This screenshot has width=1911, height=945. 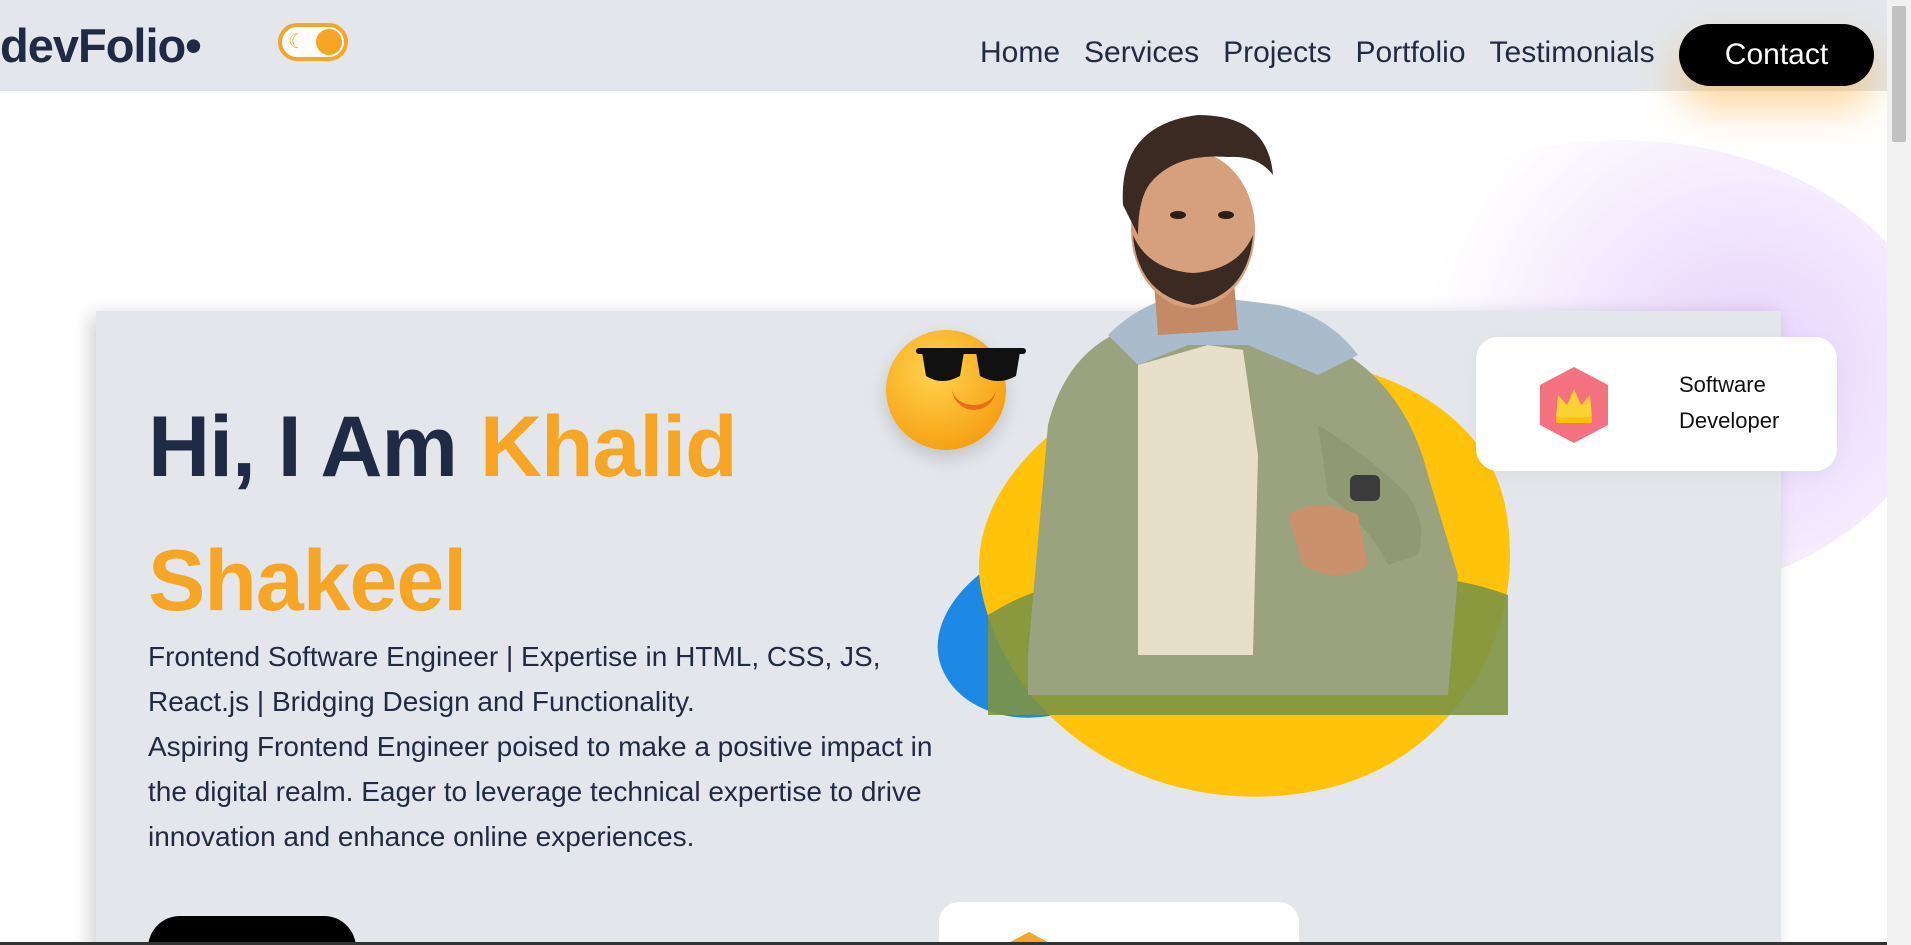 What do you see at coordinates (297, 42) in the screenshot?
I see `moon-icon: ☾` at bounding box center [297, 42].